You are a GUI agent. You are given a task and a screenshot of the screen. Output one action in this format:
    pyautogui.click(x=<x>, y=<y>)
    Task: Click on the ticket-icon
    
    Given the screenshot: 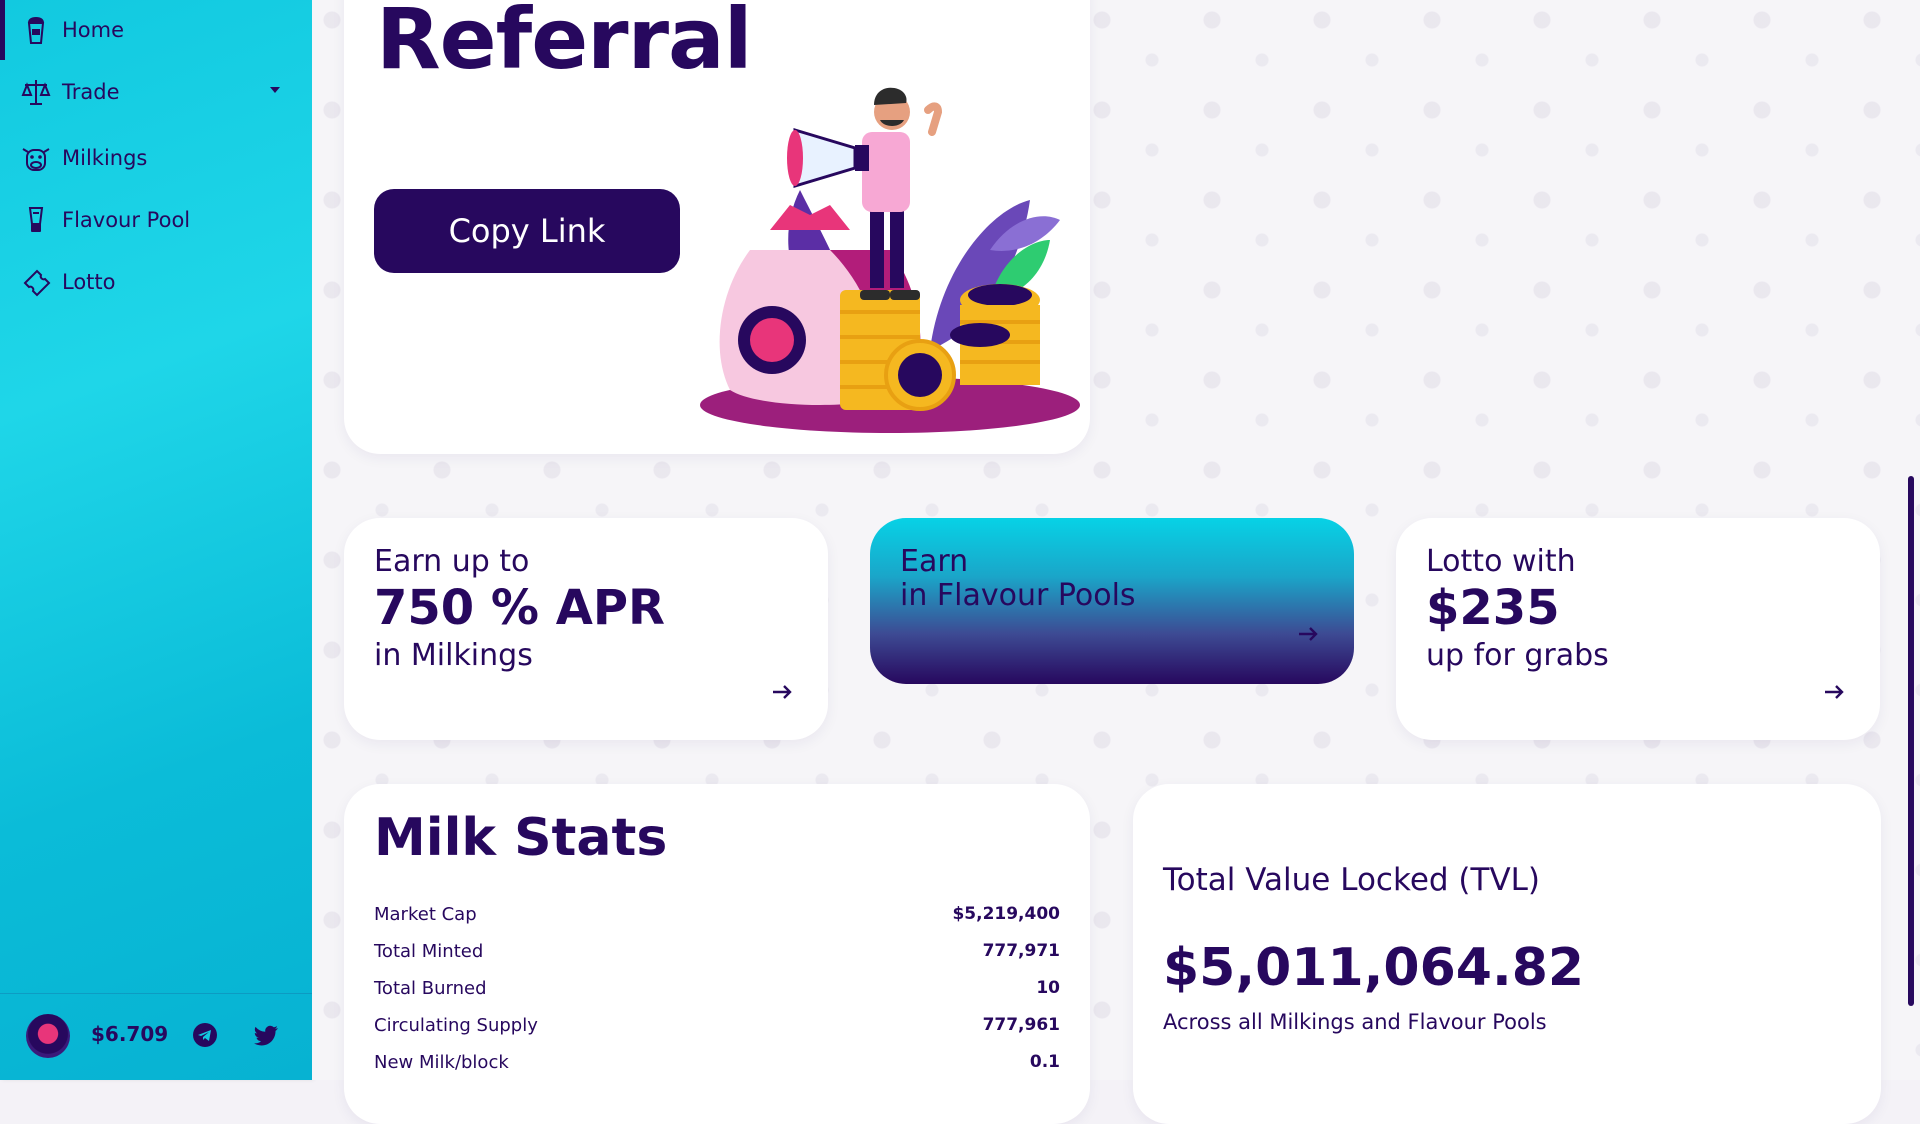 What is the action you would take?
    pyautogui.click(x=36, y=282)
    